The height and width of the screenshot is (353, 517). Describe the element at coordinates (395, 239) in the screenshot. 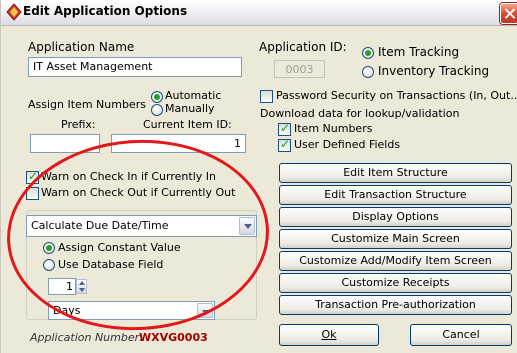

I see `customize-main-screen-button: Customize Main Screen` at that location.